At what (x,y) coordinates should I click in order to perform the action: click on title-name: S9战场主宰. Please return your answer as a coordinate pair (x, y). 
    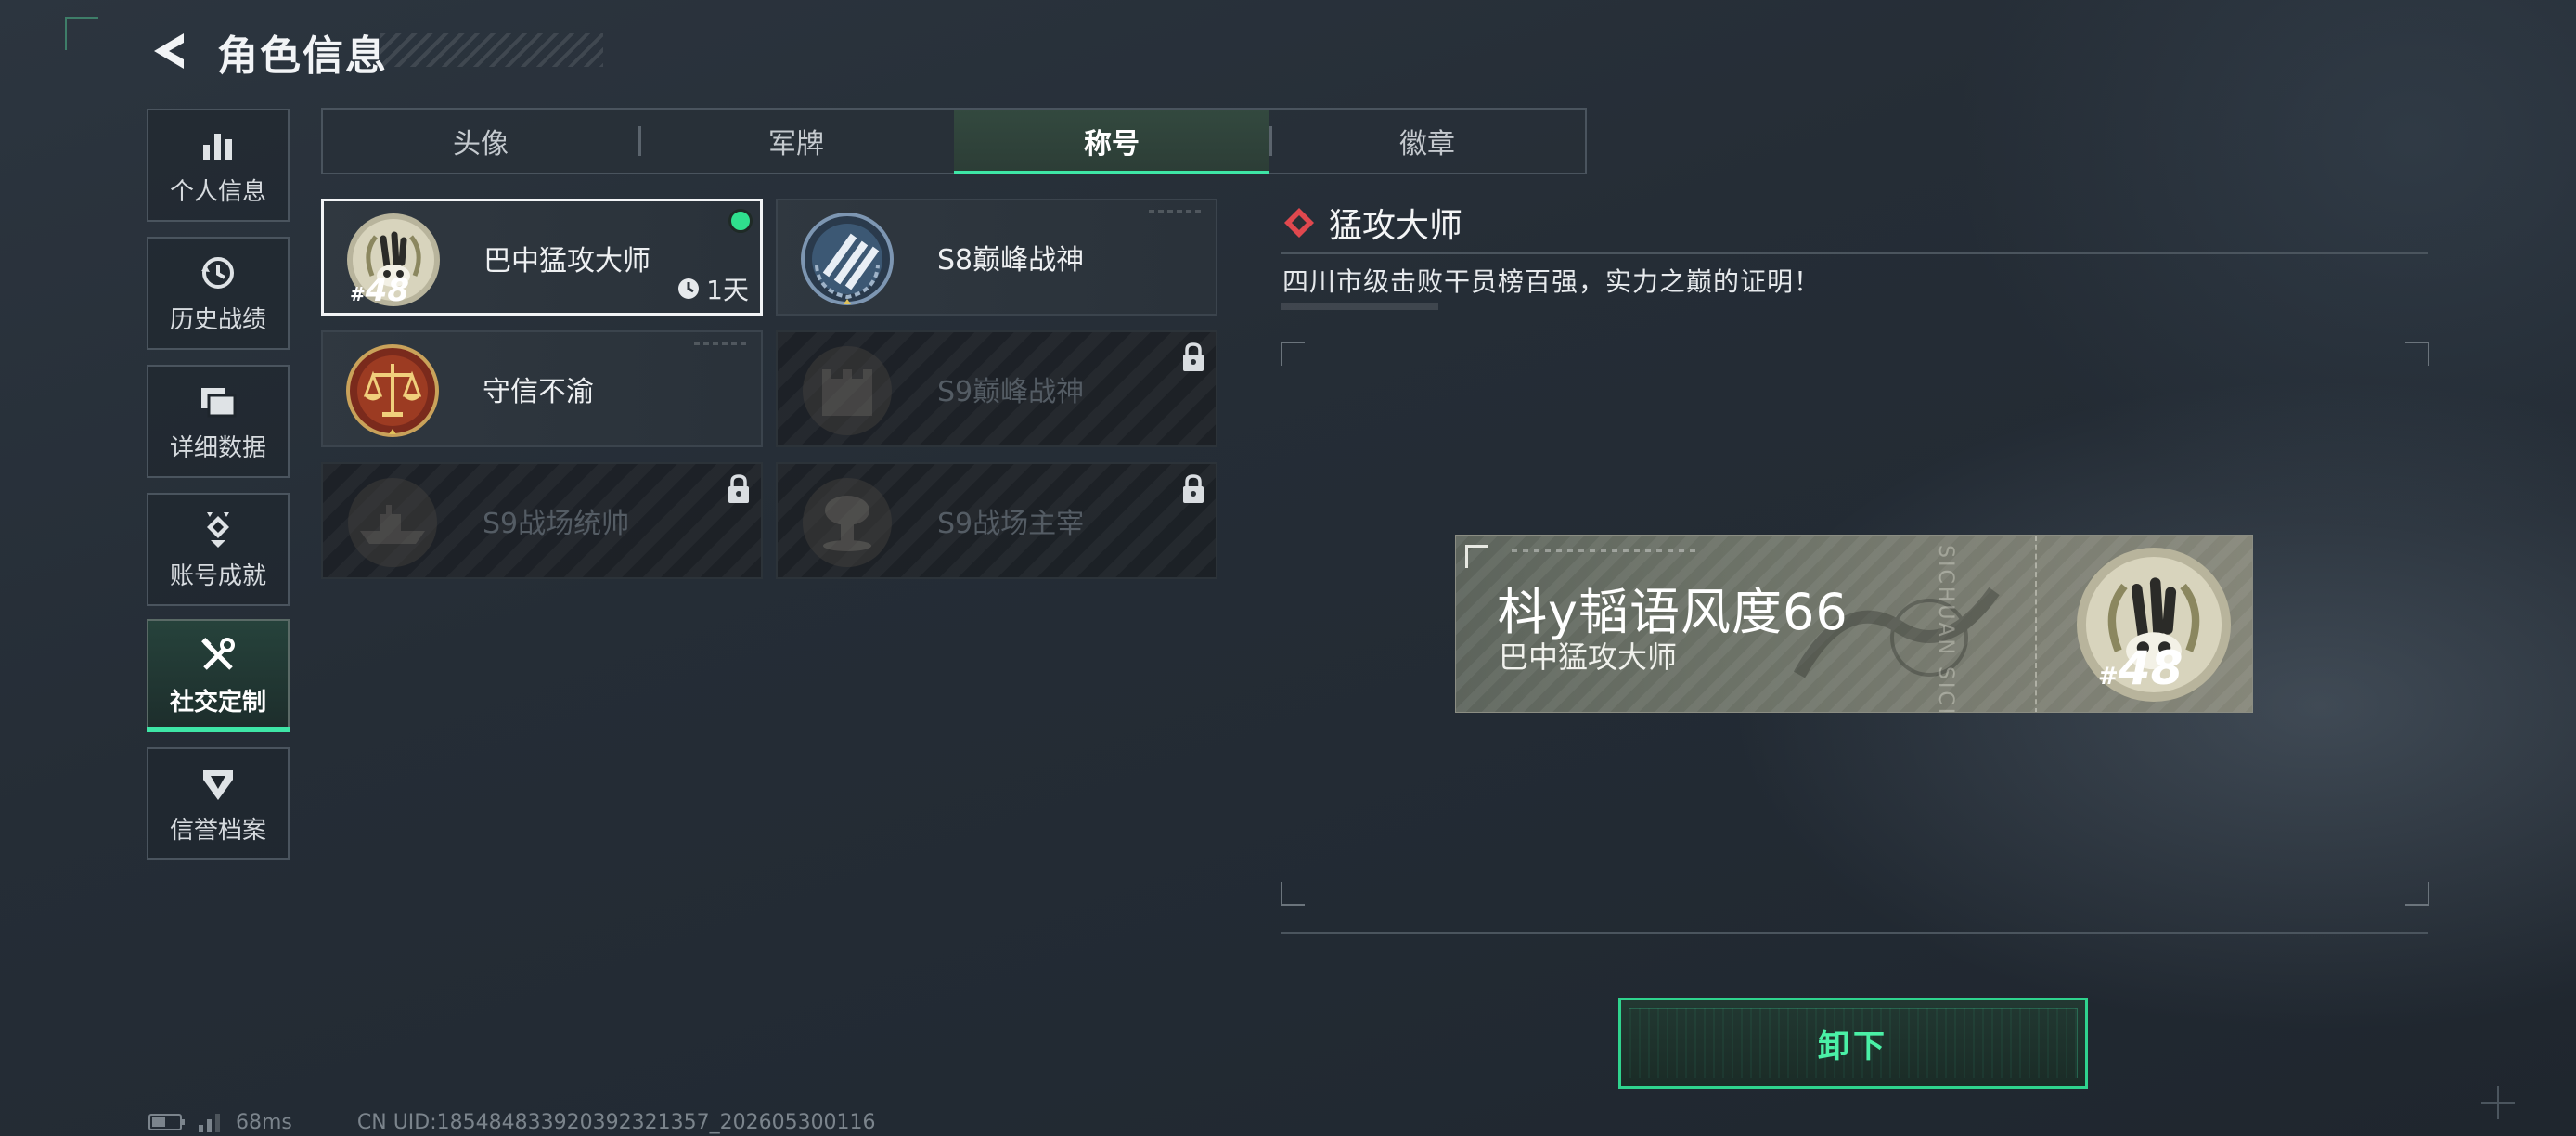
    Looking at the image, I should click on (1011, 524).